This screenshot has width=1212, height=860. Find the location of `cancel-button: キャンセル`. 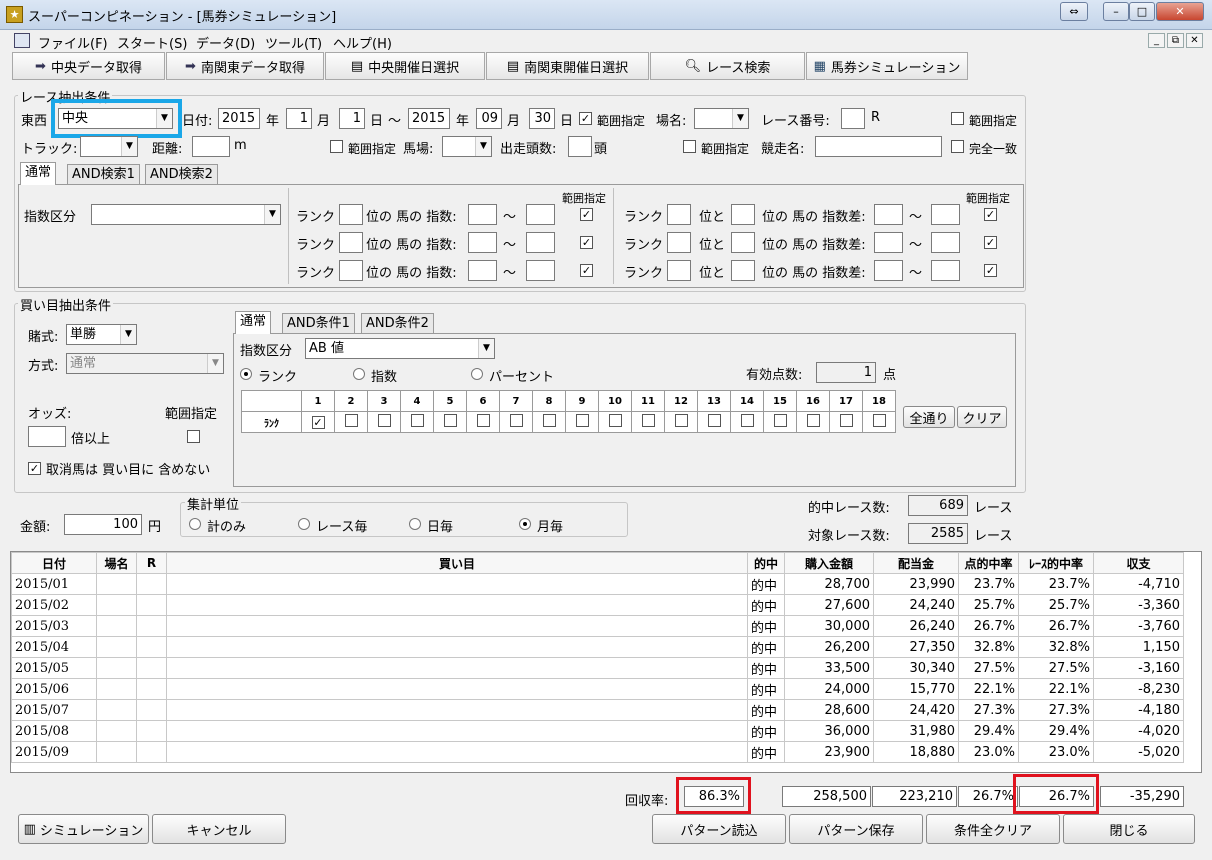

cancel-button: キャンセル is located at coordinates (219, 829).